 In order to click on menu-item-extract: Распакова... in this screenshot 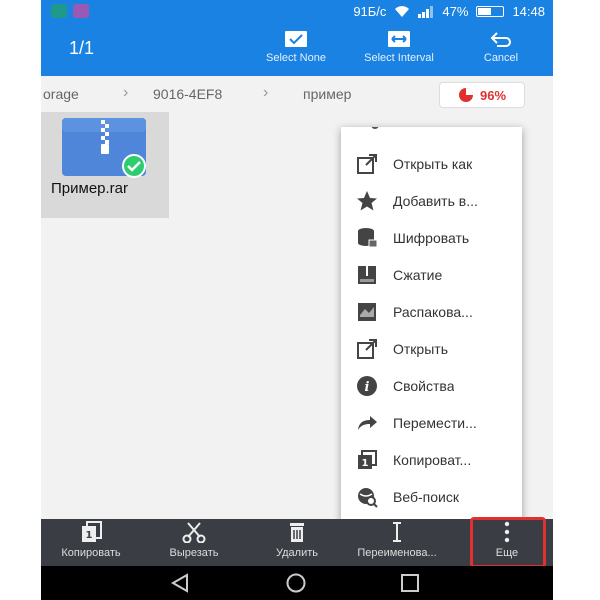, I will do `click(431, 311)`.